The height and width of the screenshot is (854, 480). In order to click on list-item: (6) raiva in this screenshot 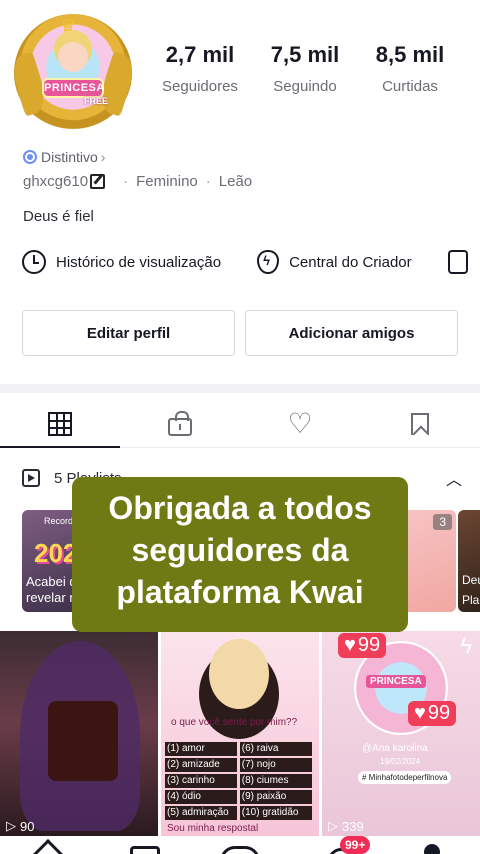, I will do `click(275, 749)`.